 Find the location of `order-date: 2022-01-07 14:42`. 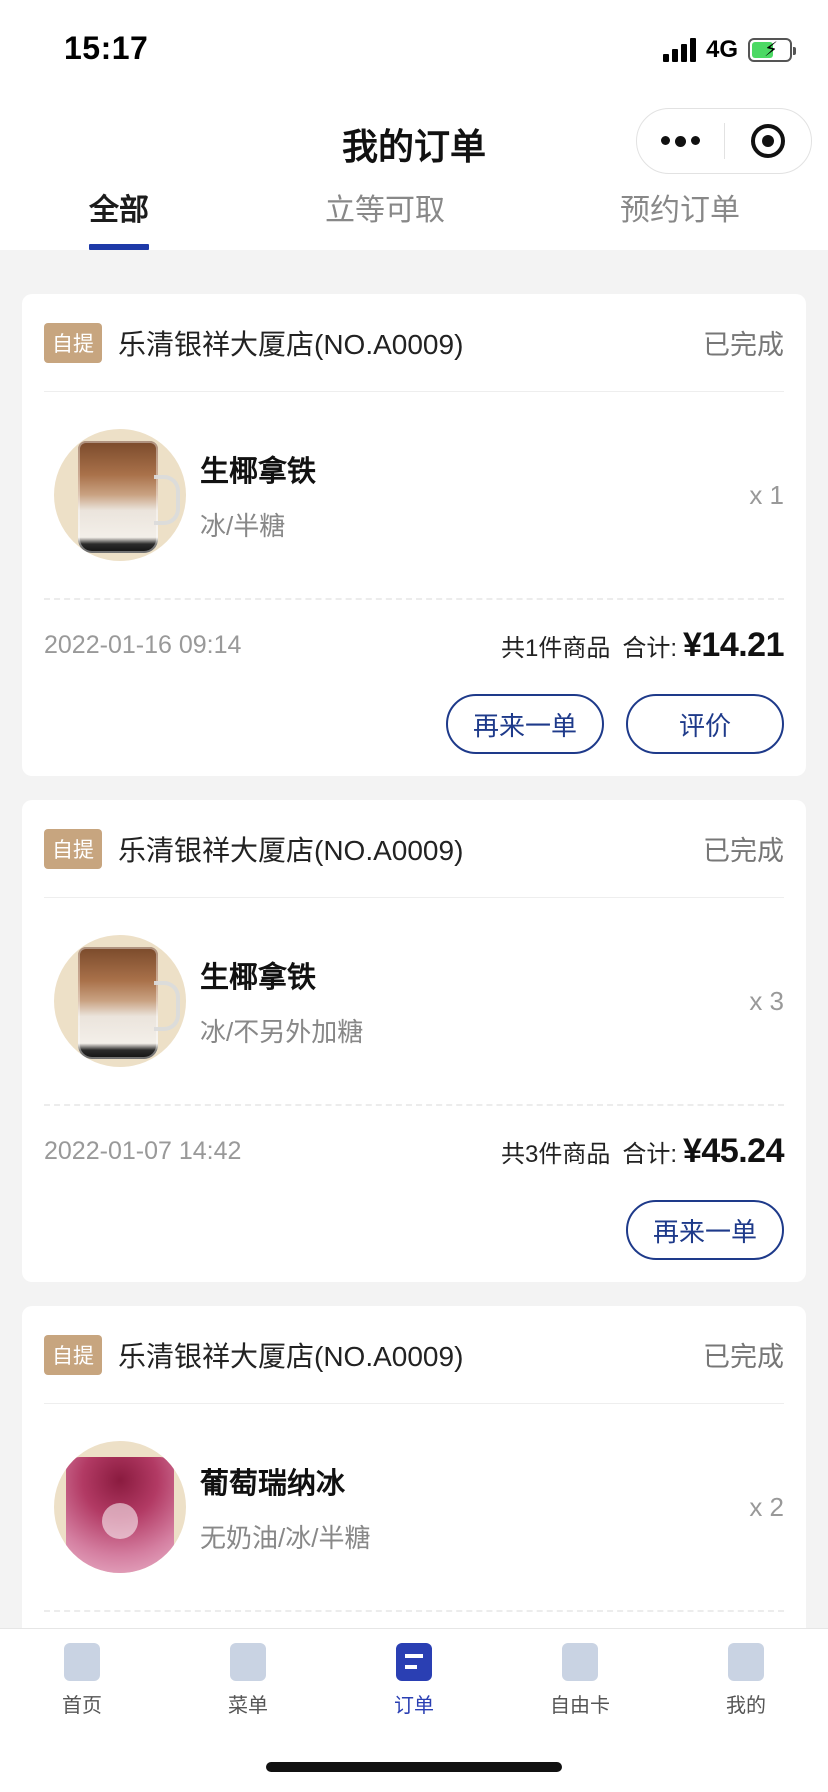

order-date: 2022-01-07 14:42 is located at coordinates (143, 1150).